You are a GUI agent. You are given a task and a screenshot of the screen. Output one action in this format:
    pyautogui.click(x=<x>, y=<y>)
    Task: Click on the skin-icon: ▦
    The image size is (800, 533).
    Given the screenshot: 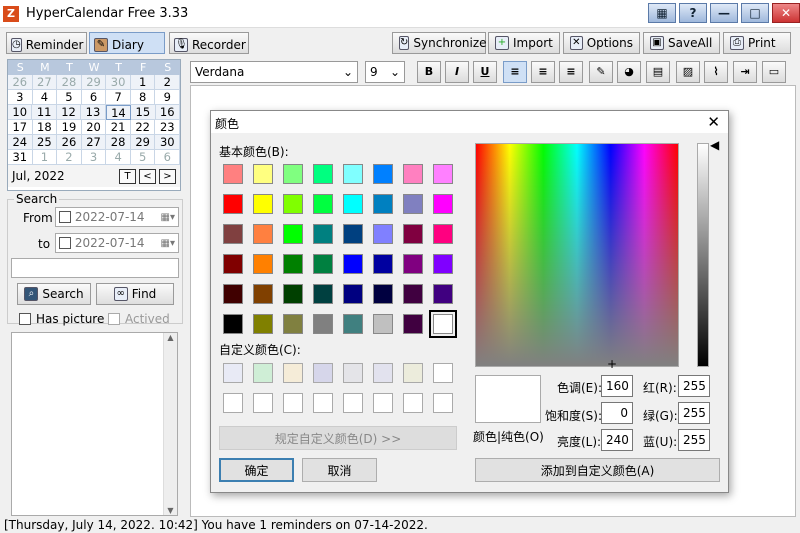 What is the action you would take?
    pyautogui.click(x=662, y=13)
    